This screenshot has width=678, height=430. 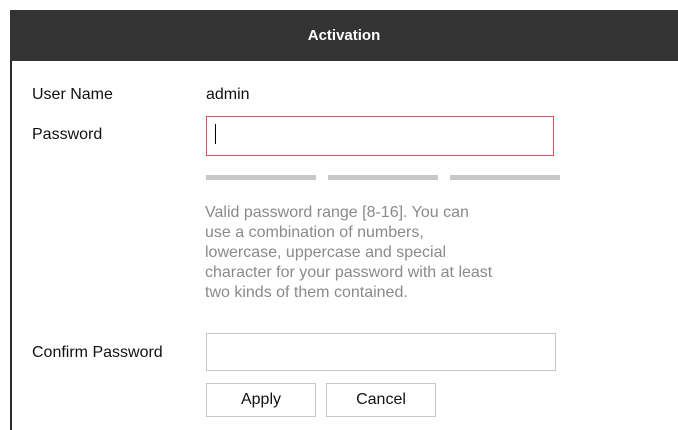 What do you see at coordinates (261, 400) in the screenshot?
I see `apply-button: Apply` at bounding box center [261, 400].